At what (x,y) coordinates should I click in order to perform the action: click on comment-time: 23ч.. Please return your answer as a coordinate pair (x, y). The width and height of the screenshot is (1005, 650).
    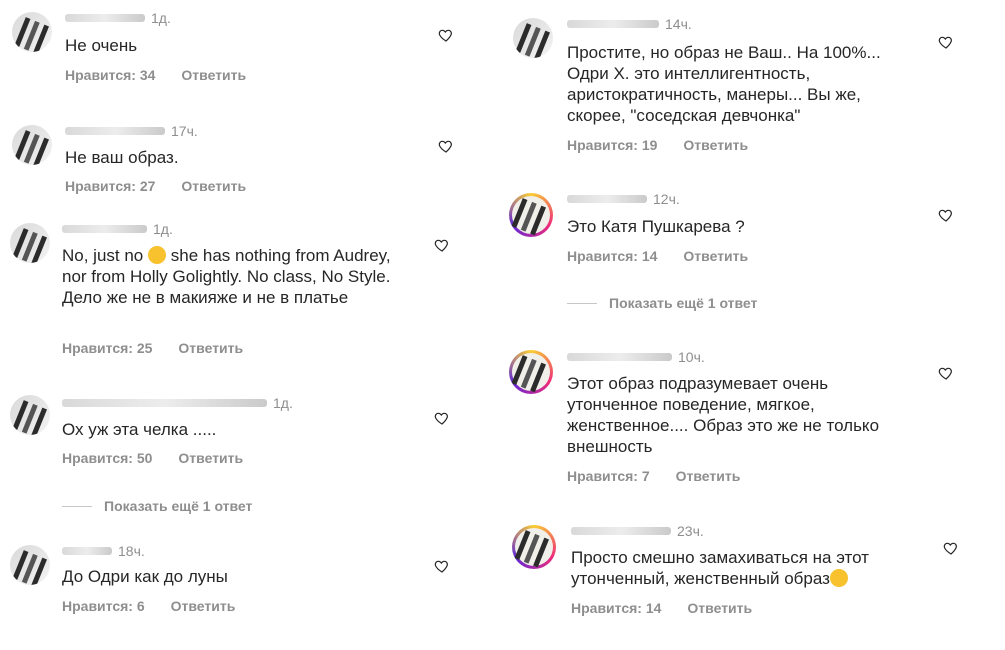
    Looking at the image, I should click on (690, 531).